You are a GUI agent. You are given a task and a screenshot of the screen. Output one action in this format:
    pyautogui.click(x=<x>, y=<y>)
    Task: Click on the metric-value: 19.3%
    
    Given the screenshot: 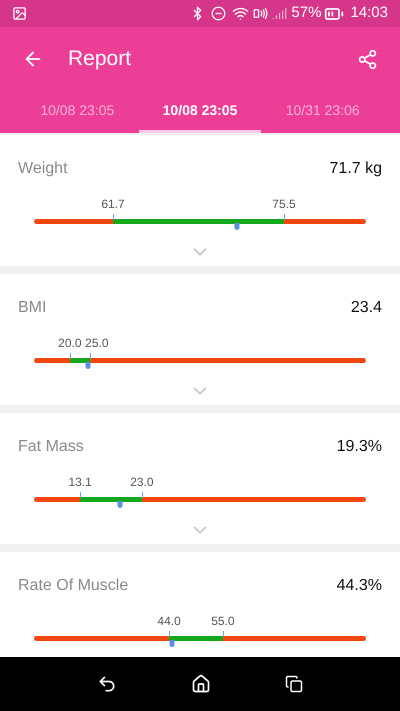 What is the action you would take?
    pyautogui.click(x=359, y=447)
    